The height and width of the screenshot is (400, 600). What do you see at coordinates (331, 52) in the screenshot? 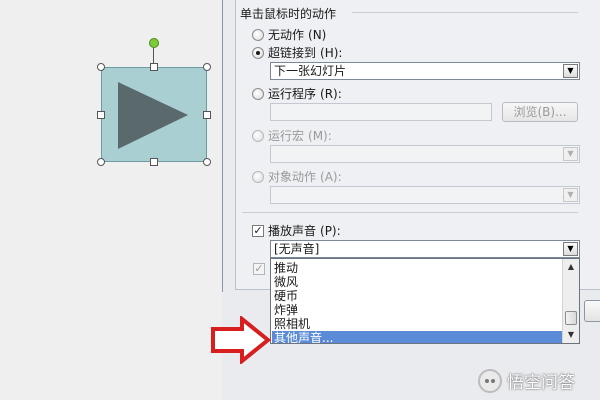
I see `radio-hyperlink-key: (H):` at bounding box center [331, 52].